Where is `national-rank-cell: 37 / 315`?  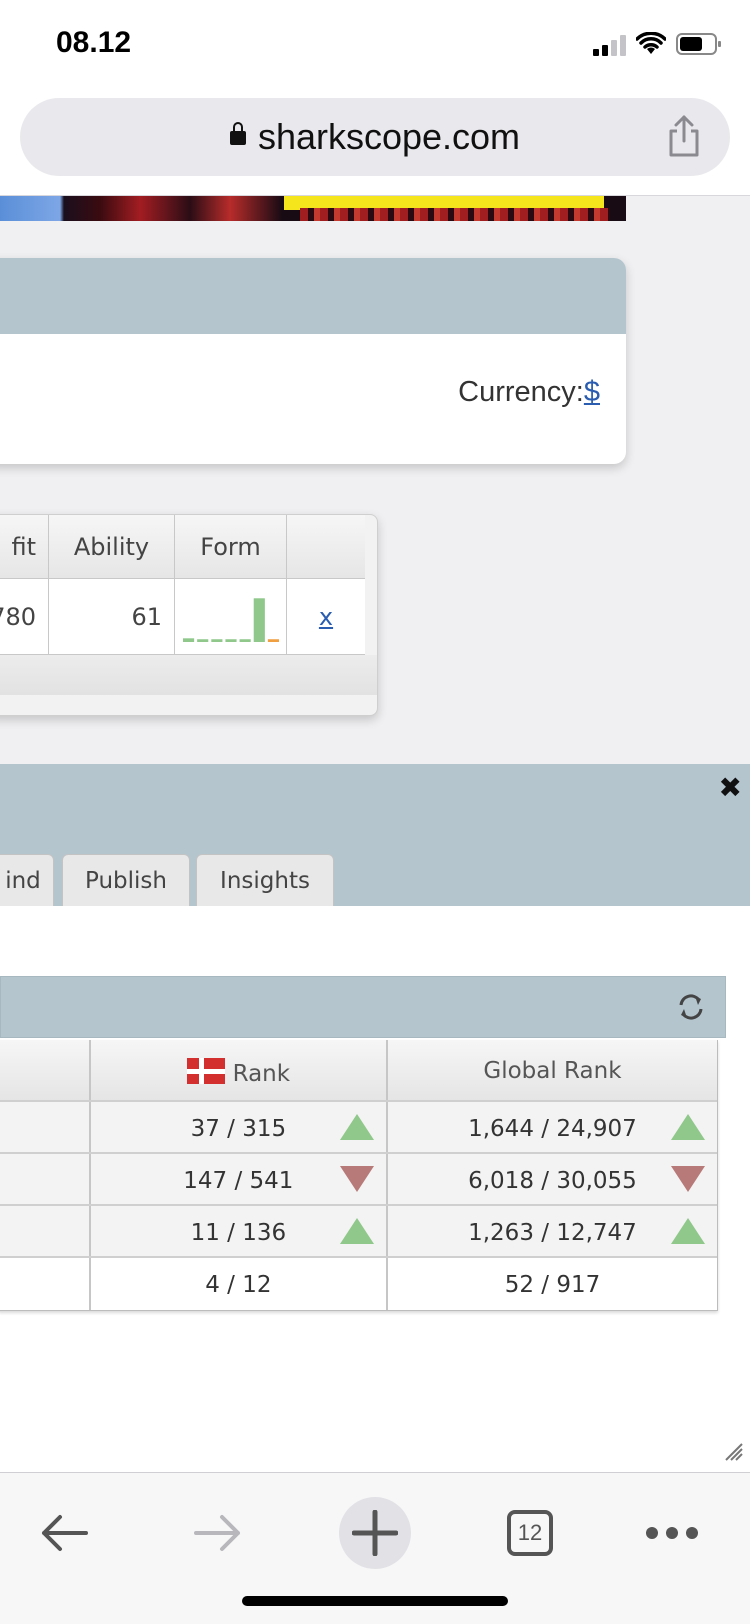 national-rank-cell: 37 / 315 is located at coordinates (239, 1127).